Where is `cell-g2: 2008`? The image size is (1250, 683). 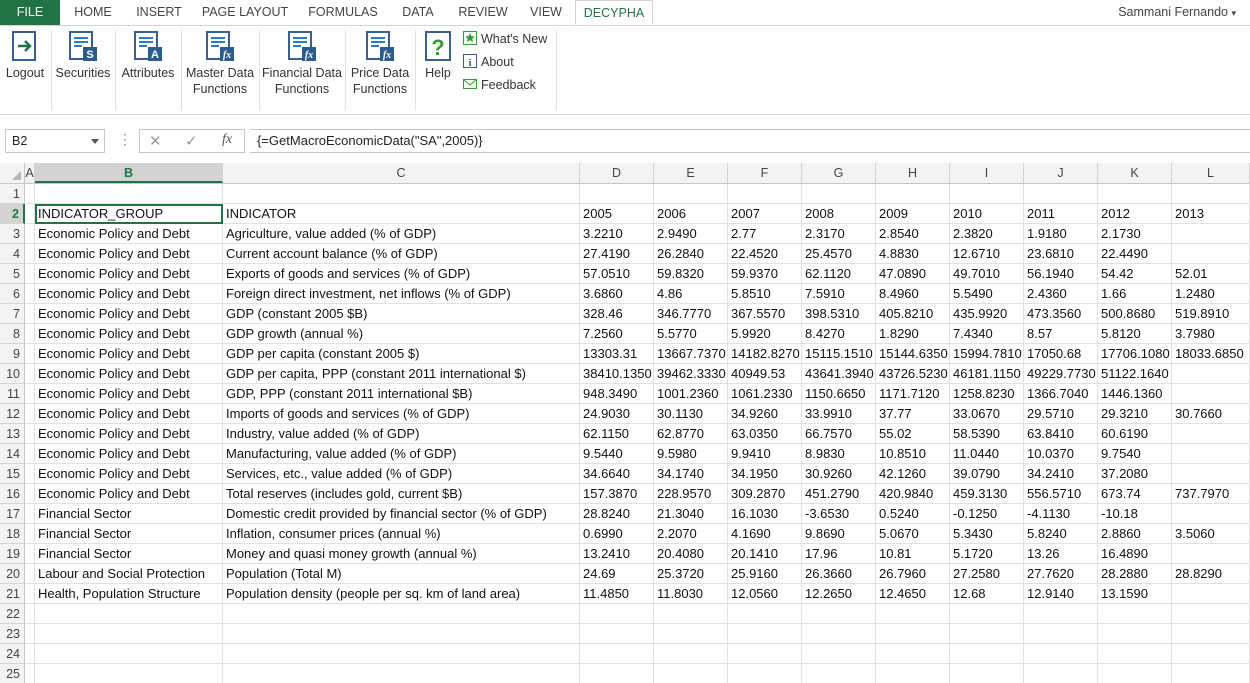
cell-g2: 2008 is located at coordinates (839, 214).